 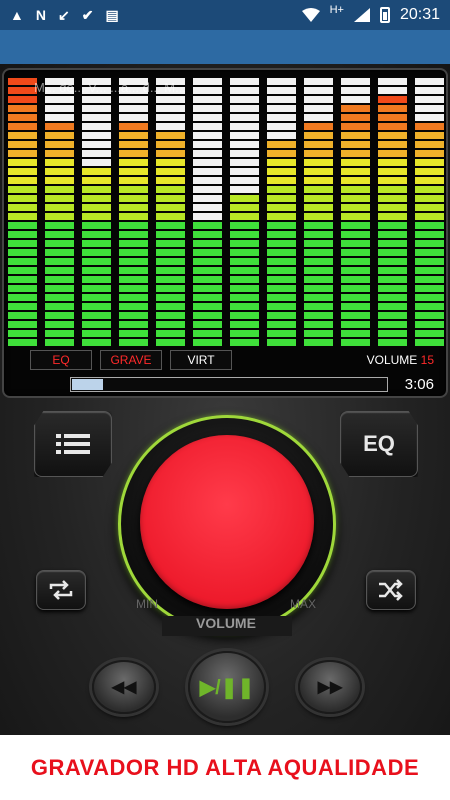 What do you see at coordinates (379, 444) in the screenshot?
I see `equalizer-button: EQ` at bounding box center [379, 444].